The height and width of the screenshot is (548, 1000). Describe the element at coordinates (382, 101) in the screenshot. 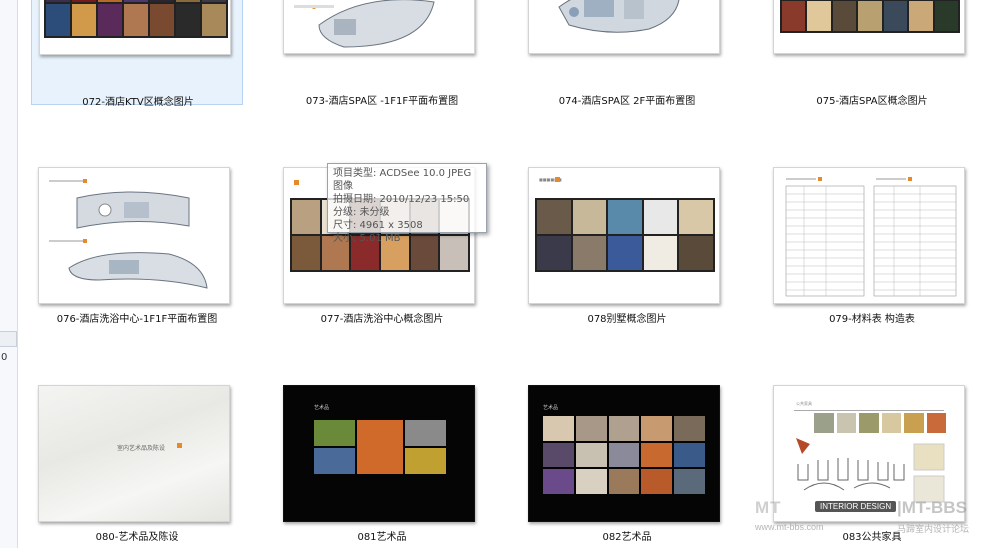

I see `file-name: 073-酒店SPA区 -1F1F平面布置图` at that location.